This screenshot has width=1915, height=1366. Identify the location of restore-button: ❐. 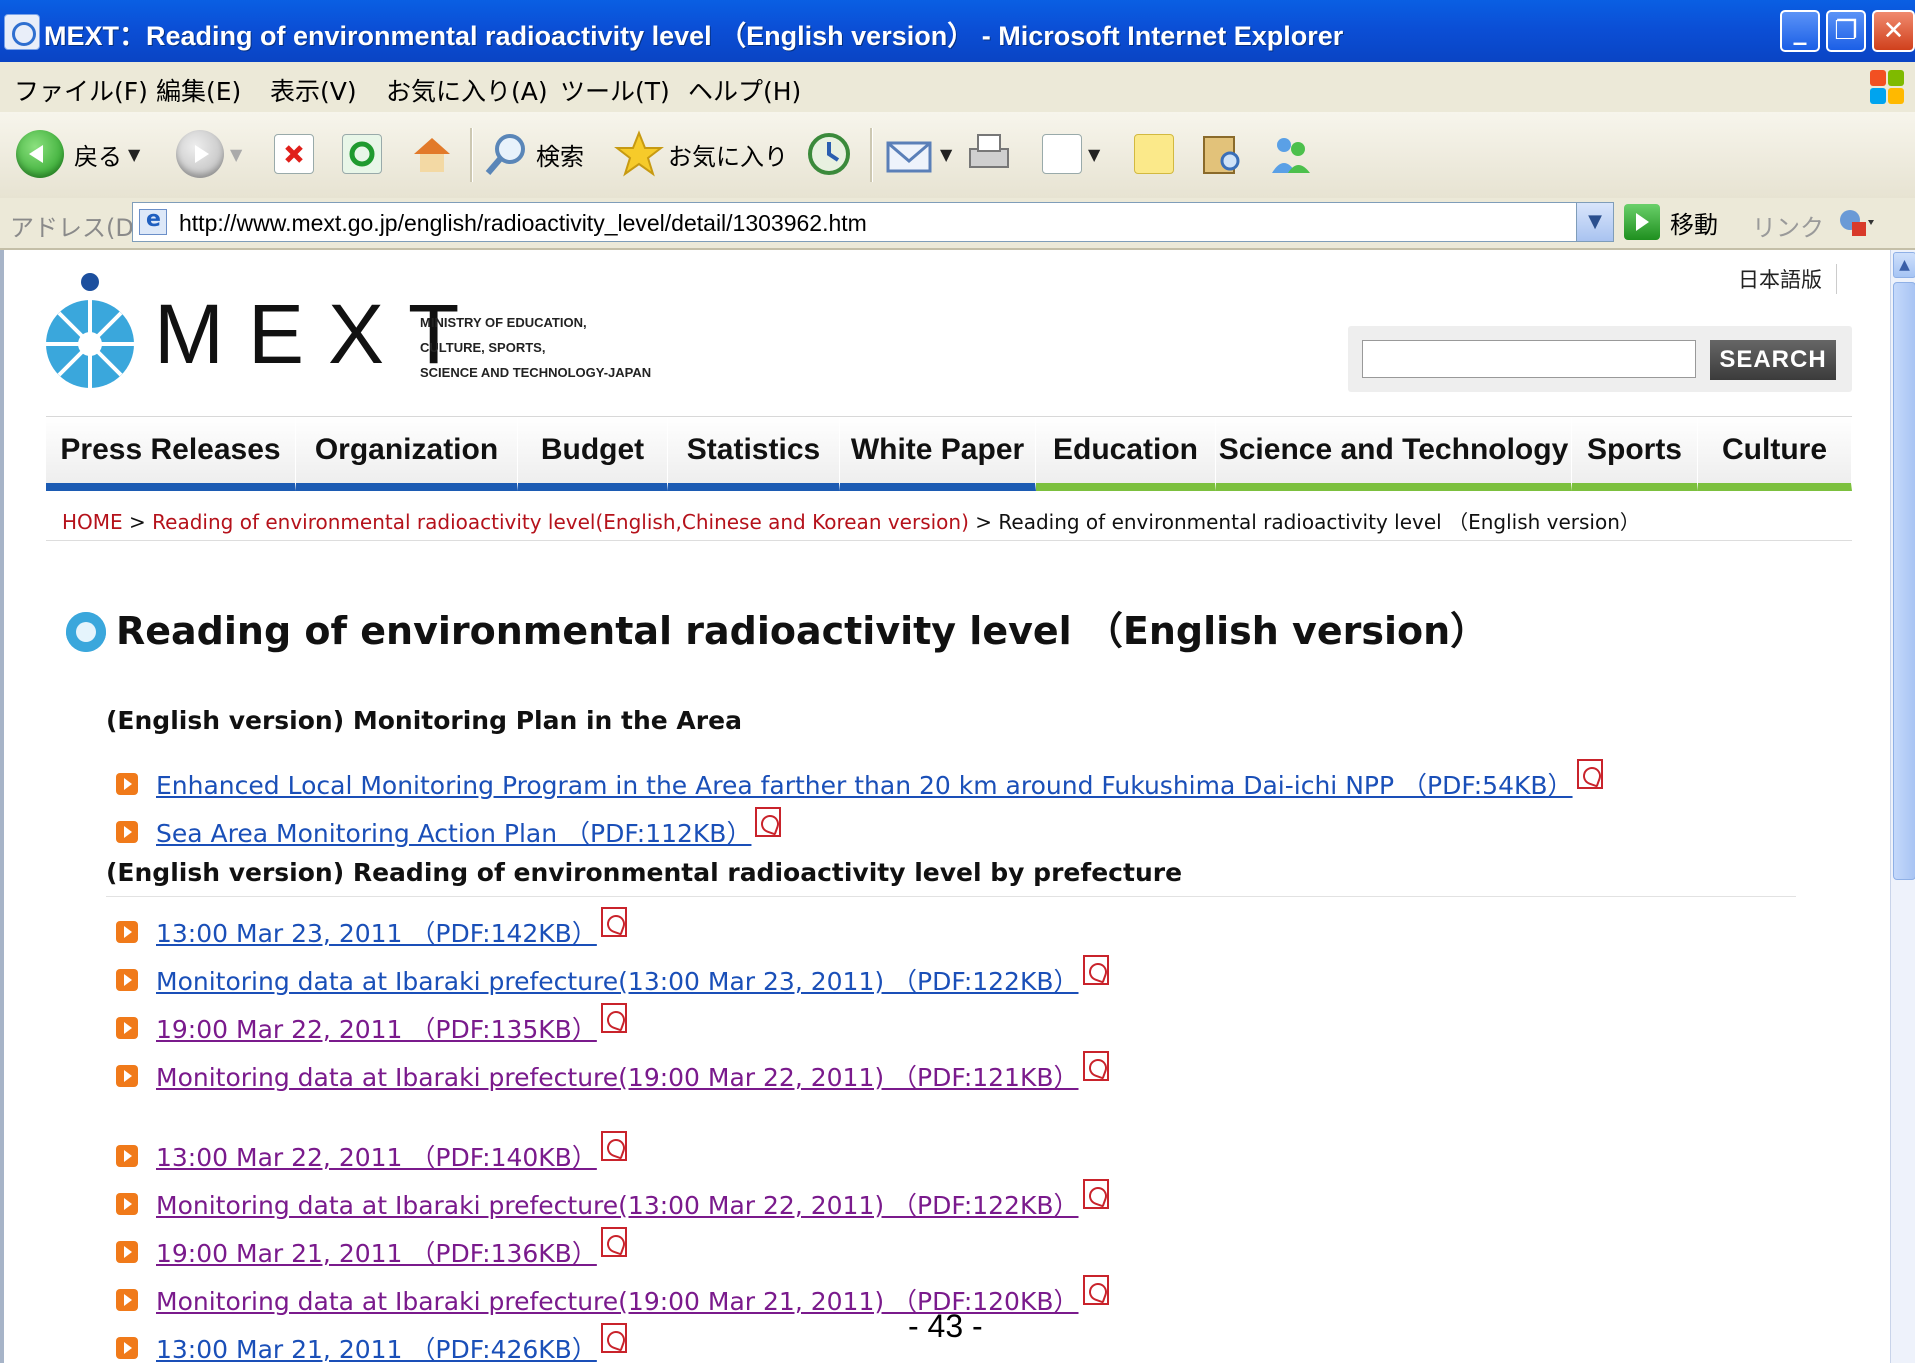
(1846, 31).